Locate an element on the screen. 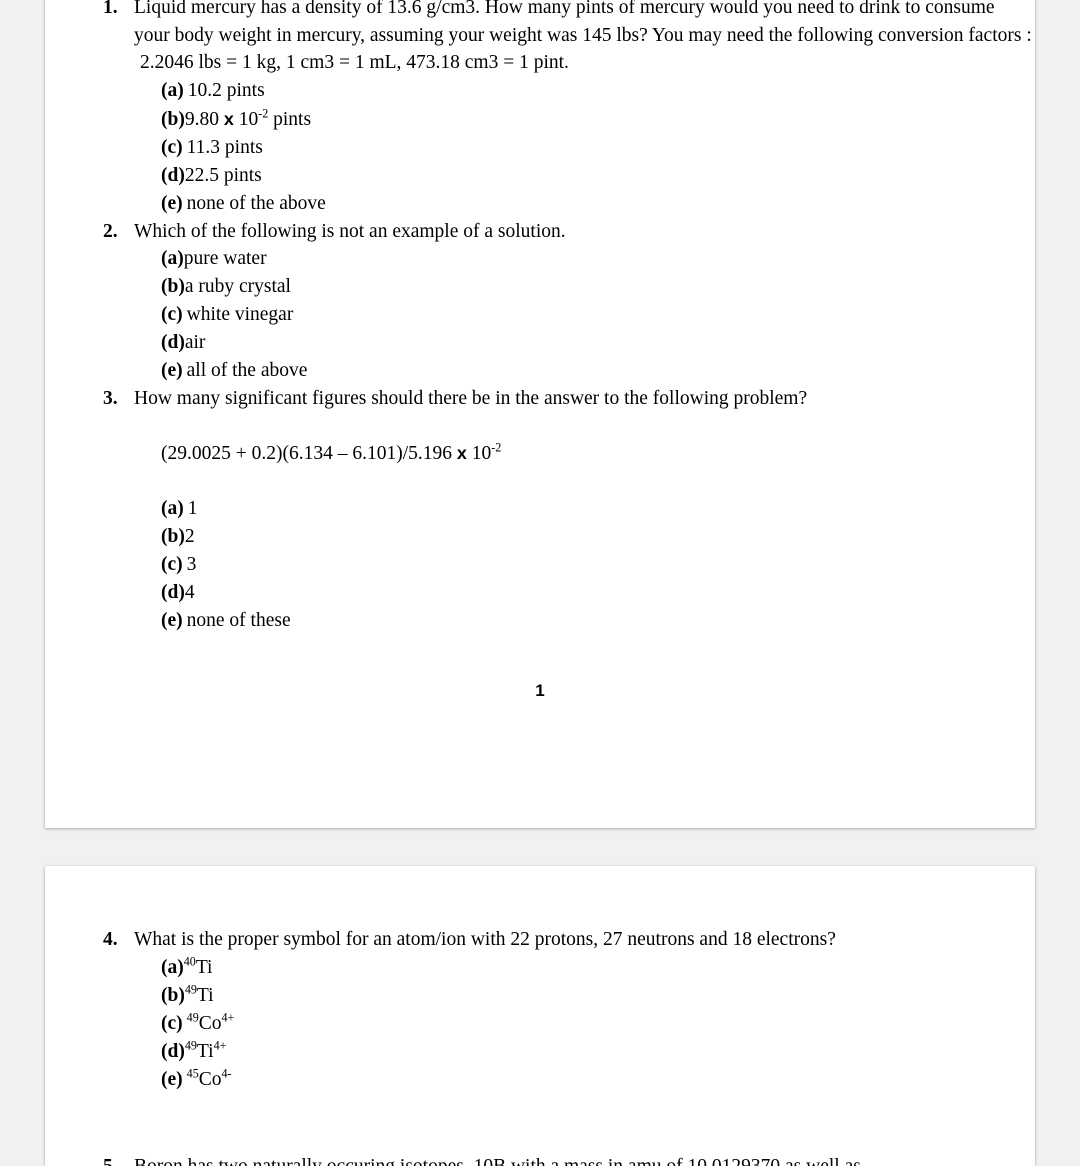  option-text-1d: 22.5 pints is located at coordinates (223, 175).